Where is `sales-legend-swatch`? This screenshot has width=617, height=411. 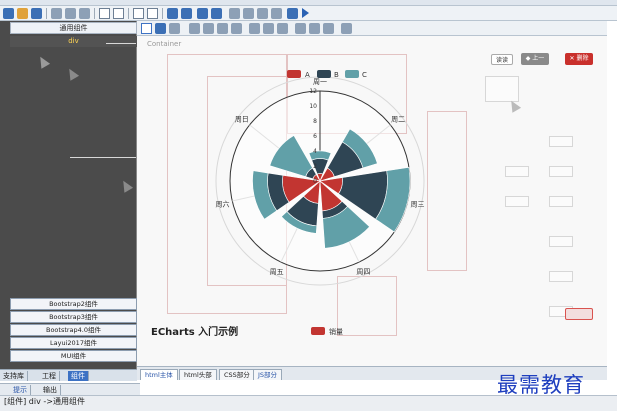 sales-legend-swatch is located at coordinates (318, 331).